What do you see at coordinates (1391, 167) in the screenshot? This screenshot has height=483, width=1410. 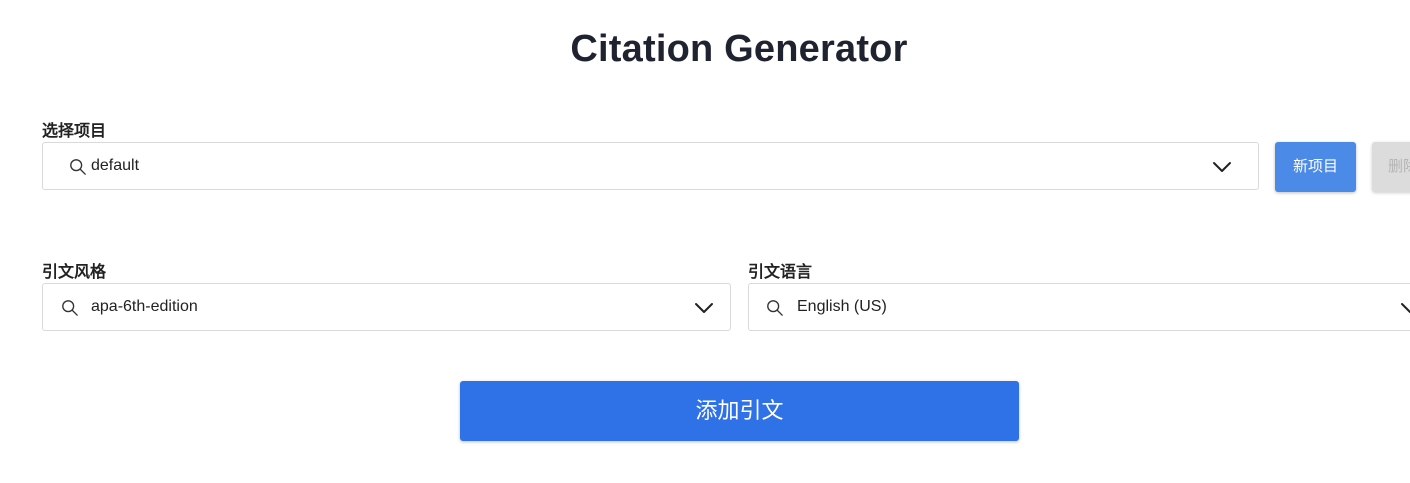 I see `delete-project-button: 删除` at bounding box center [1391, 167].